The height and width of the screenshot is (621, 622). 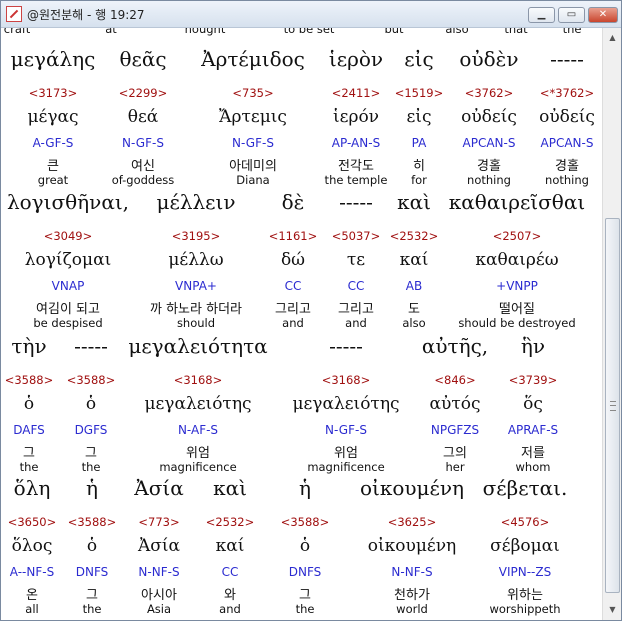 What do you see at coordinates (159, 522) in the screenshot?
I see `strong-number: <773>` at bounding box center [159, 522].